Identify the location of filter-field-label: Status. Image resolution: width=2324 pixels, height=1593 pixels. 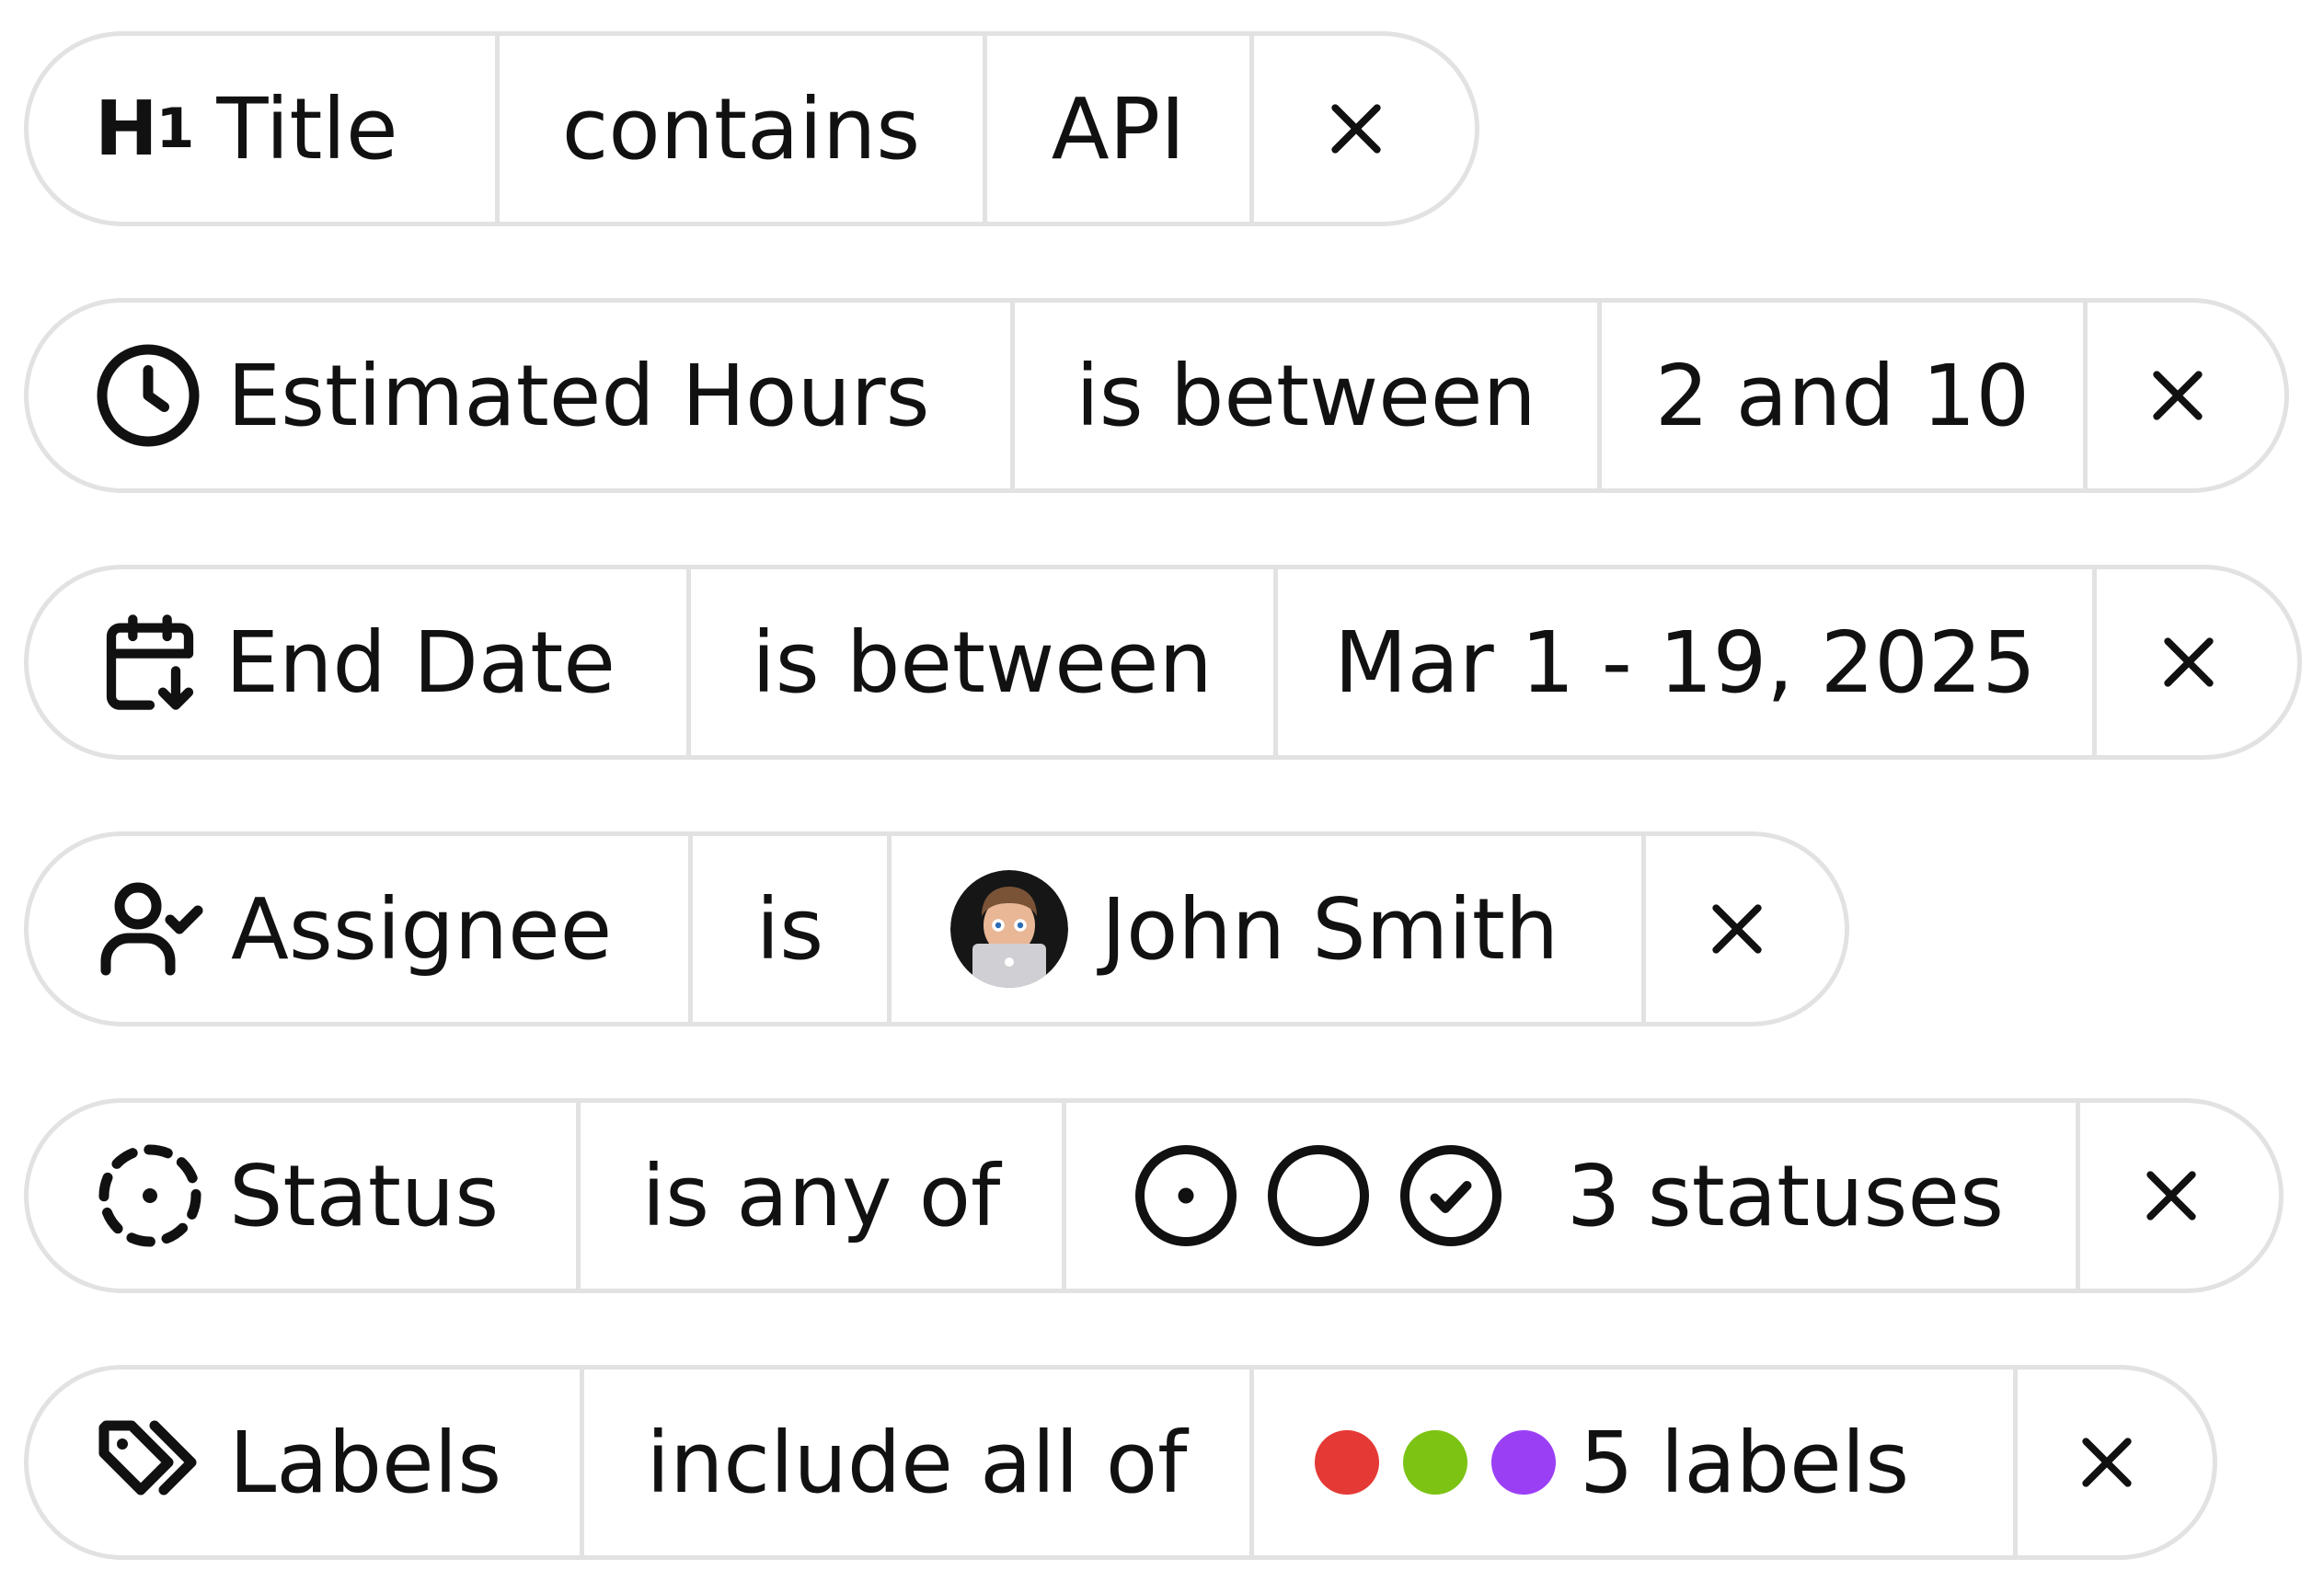
(365, 1195).